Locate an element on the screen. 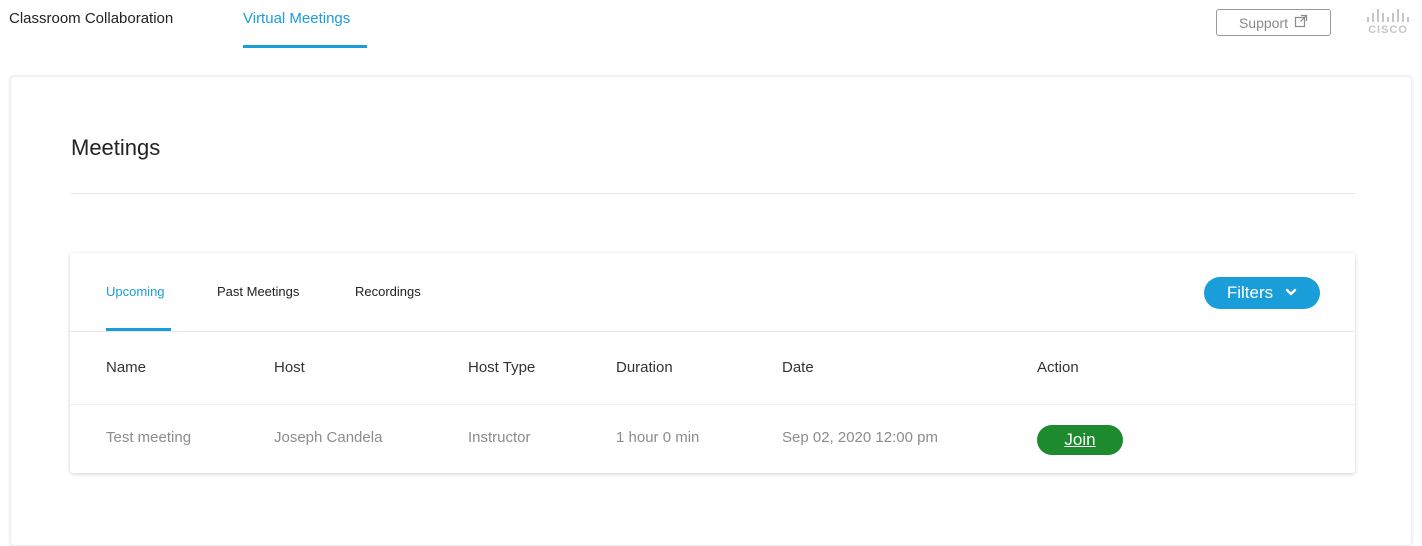 The image size is (1422, 546). meeting-duration-cell: 1 hour 0 min is located at coordinates (658, 437).